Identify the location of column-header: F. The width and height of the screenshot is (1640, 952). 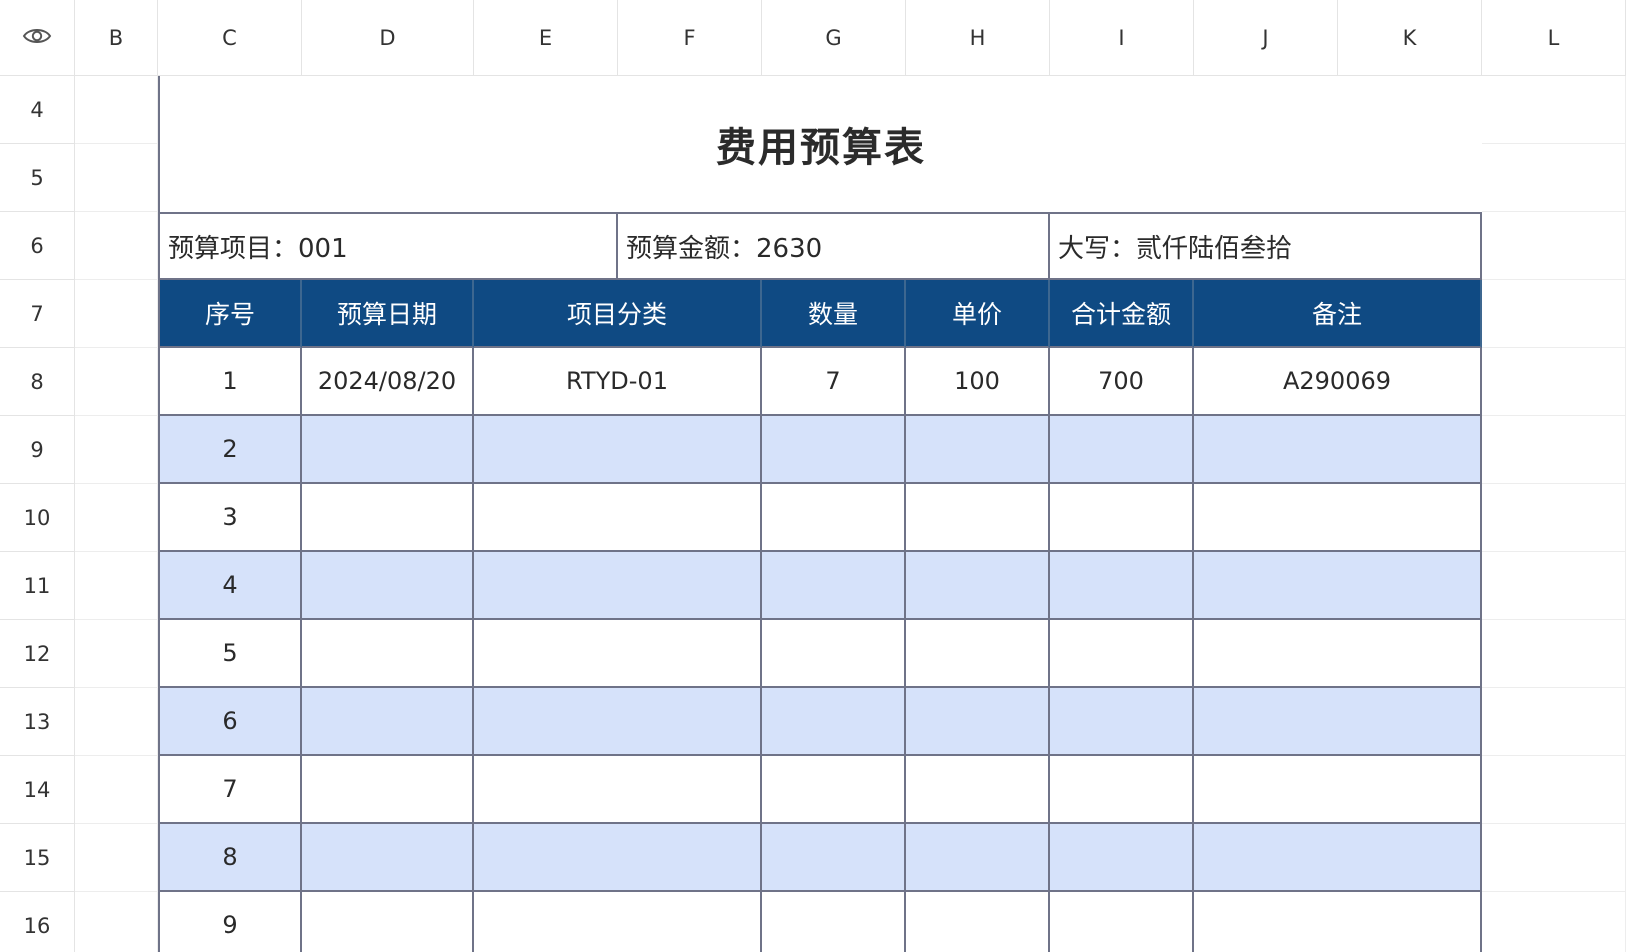
(690, 38).